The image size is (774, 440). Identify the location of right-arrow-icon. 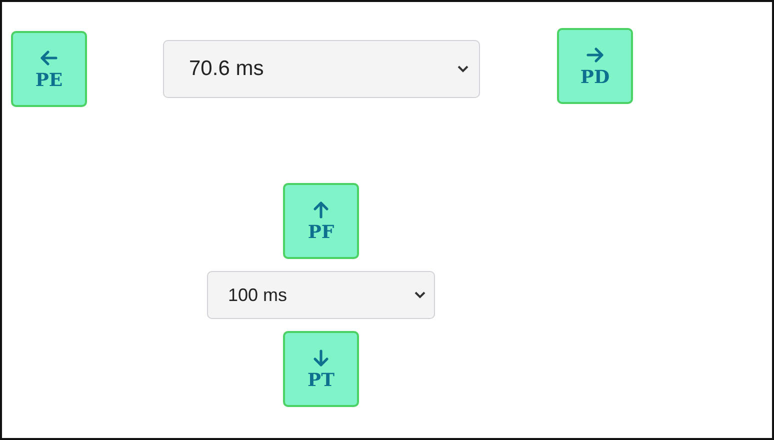
(595, 54).